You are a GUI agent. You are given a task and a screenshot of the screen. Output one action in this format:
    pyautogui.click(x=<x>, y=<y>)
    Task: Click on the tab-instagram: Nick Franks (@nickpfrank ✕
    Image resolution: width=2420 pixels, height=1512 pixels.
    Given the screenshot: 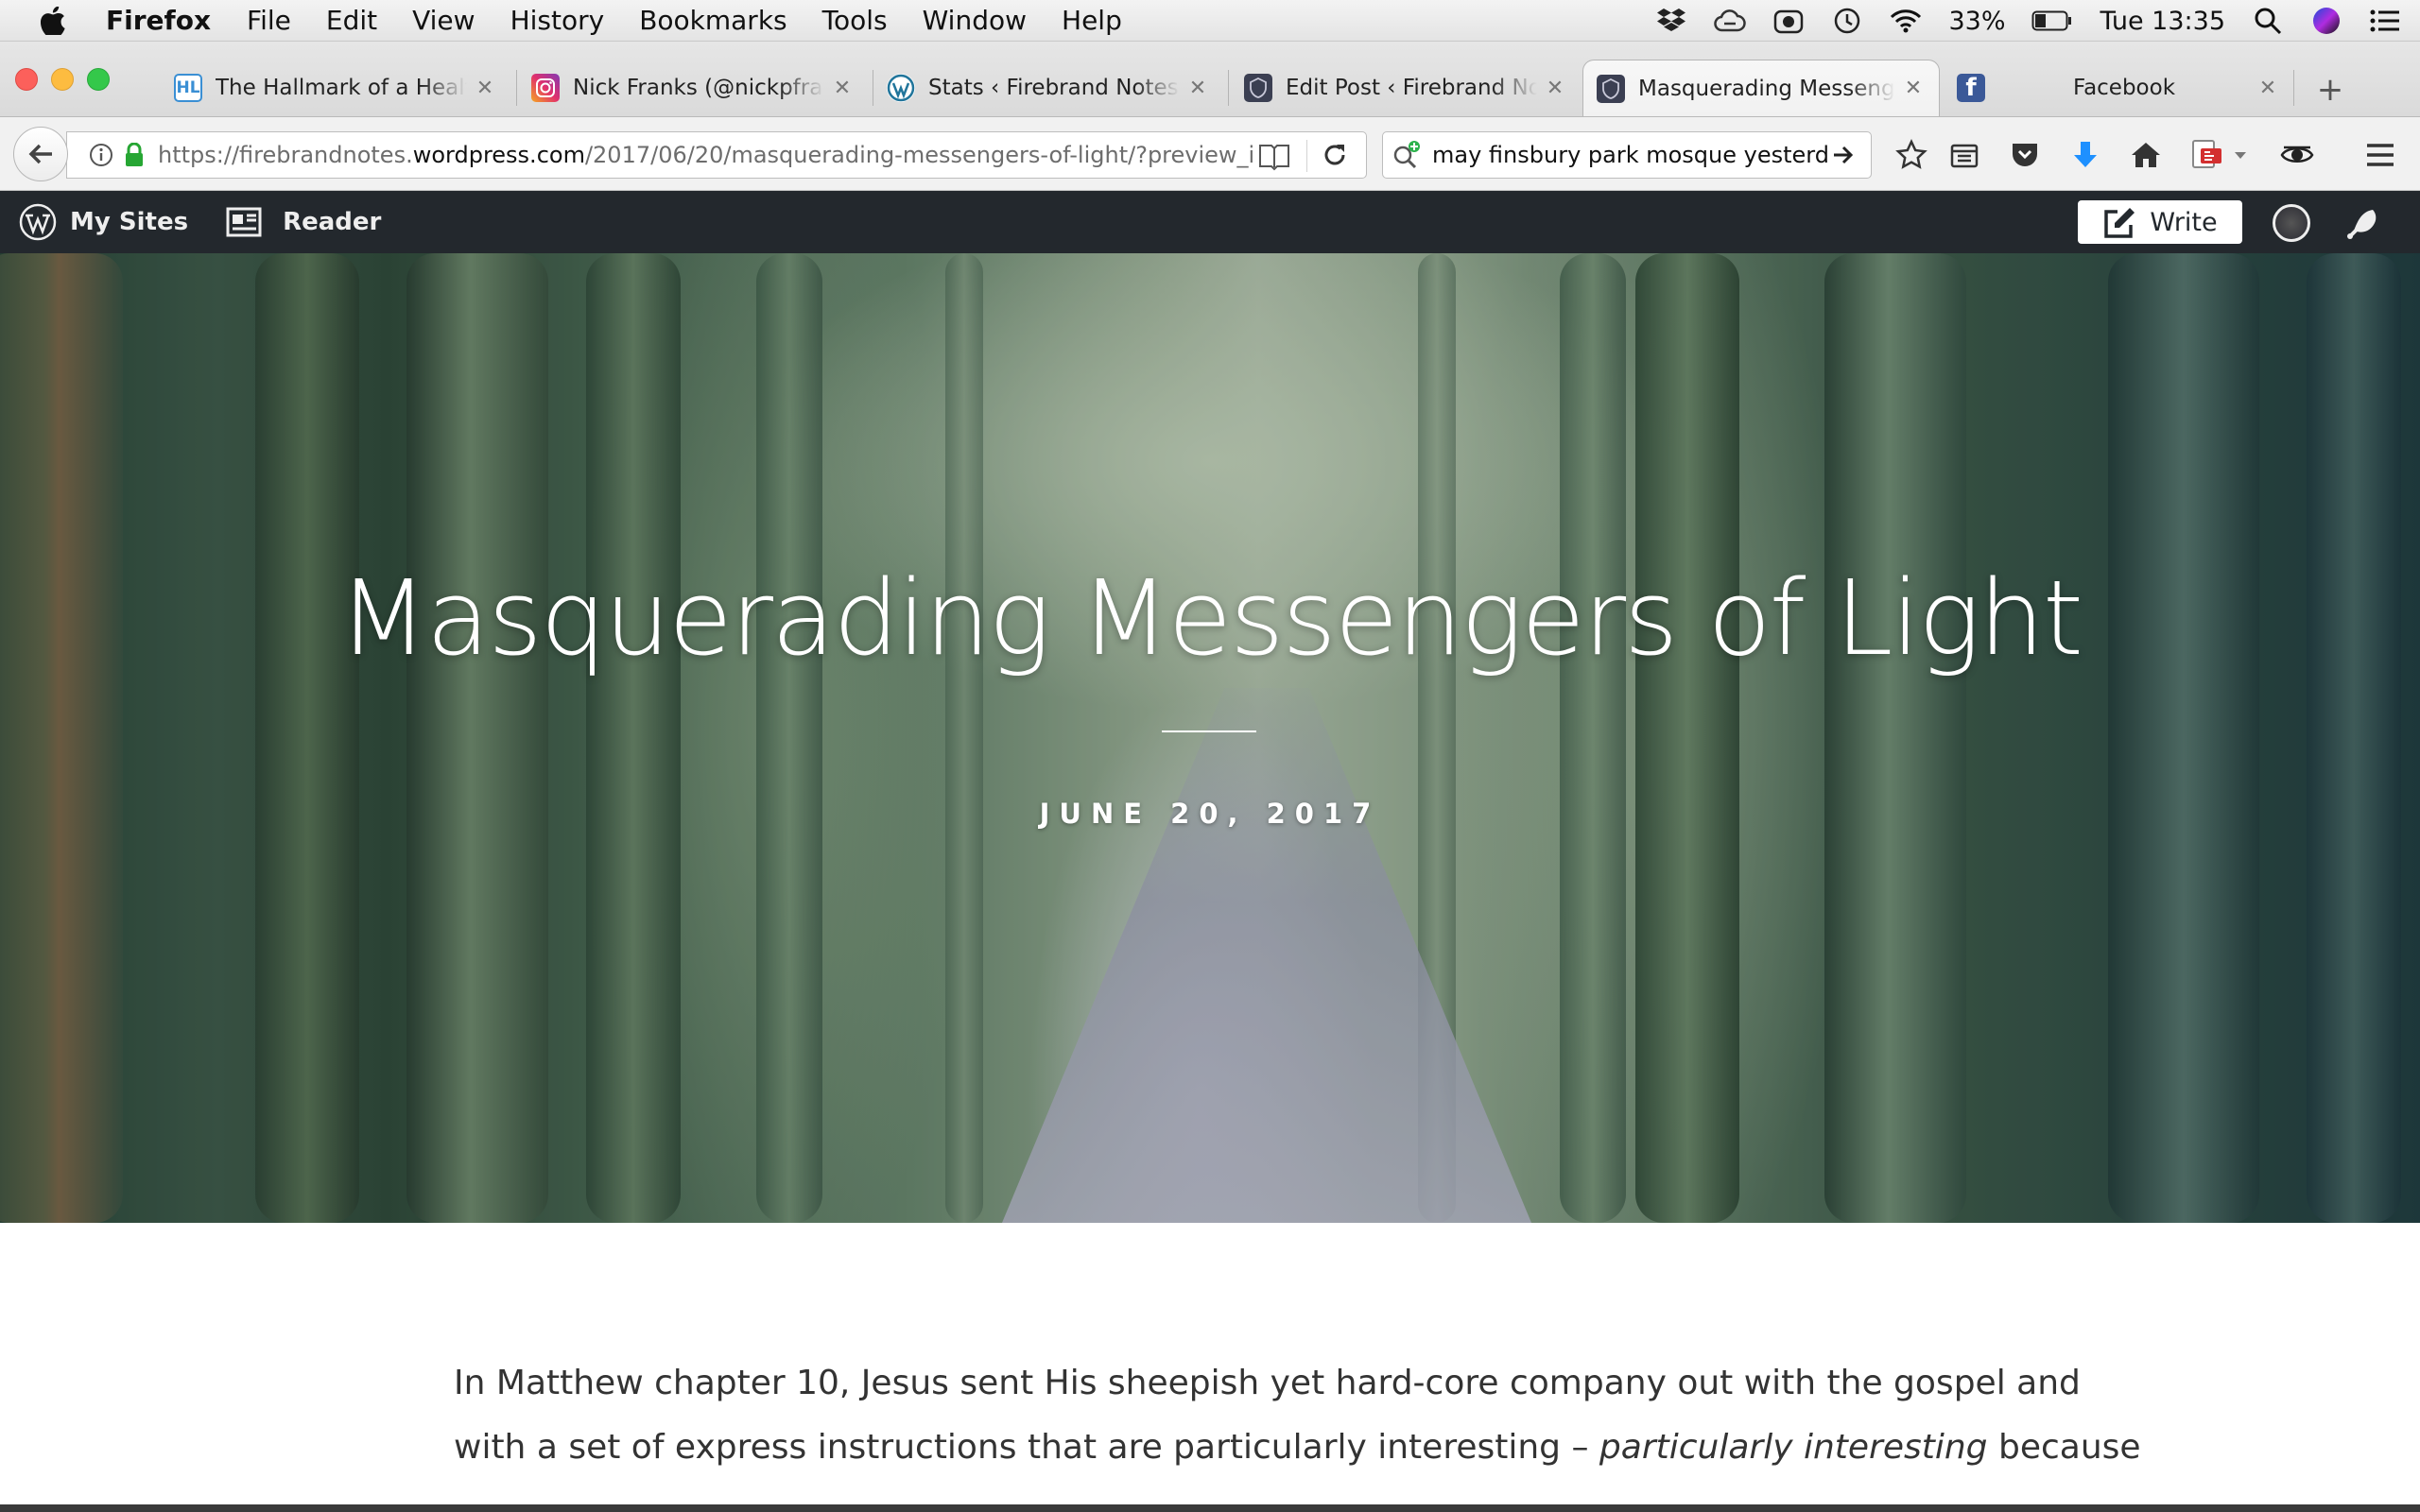 What is the action you would take?
    pyautogui.click(x=693, y=87)
    